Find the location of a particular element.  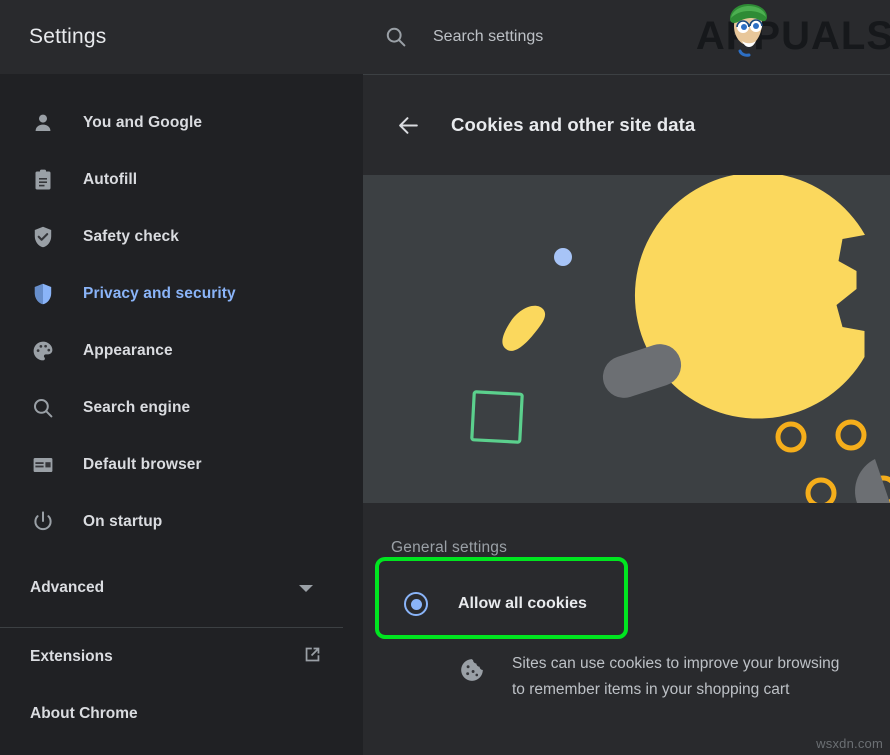

sidebar-item-extensions: Extensions is located at coordinates (181, 656).